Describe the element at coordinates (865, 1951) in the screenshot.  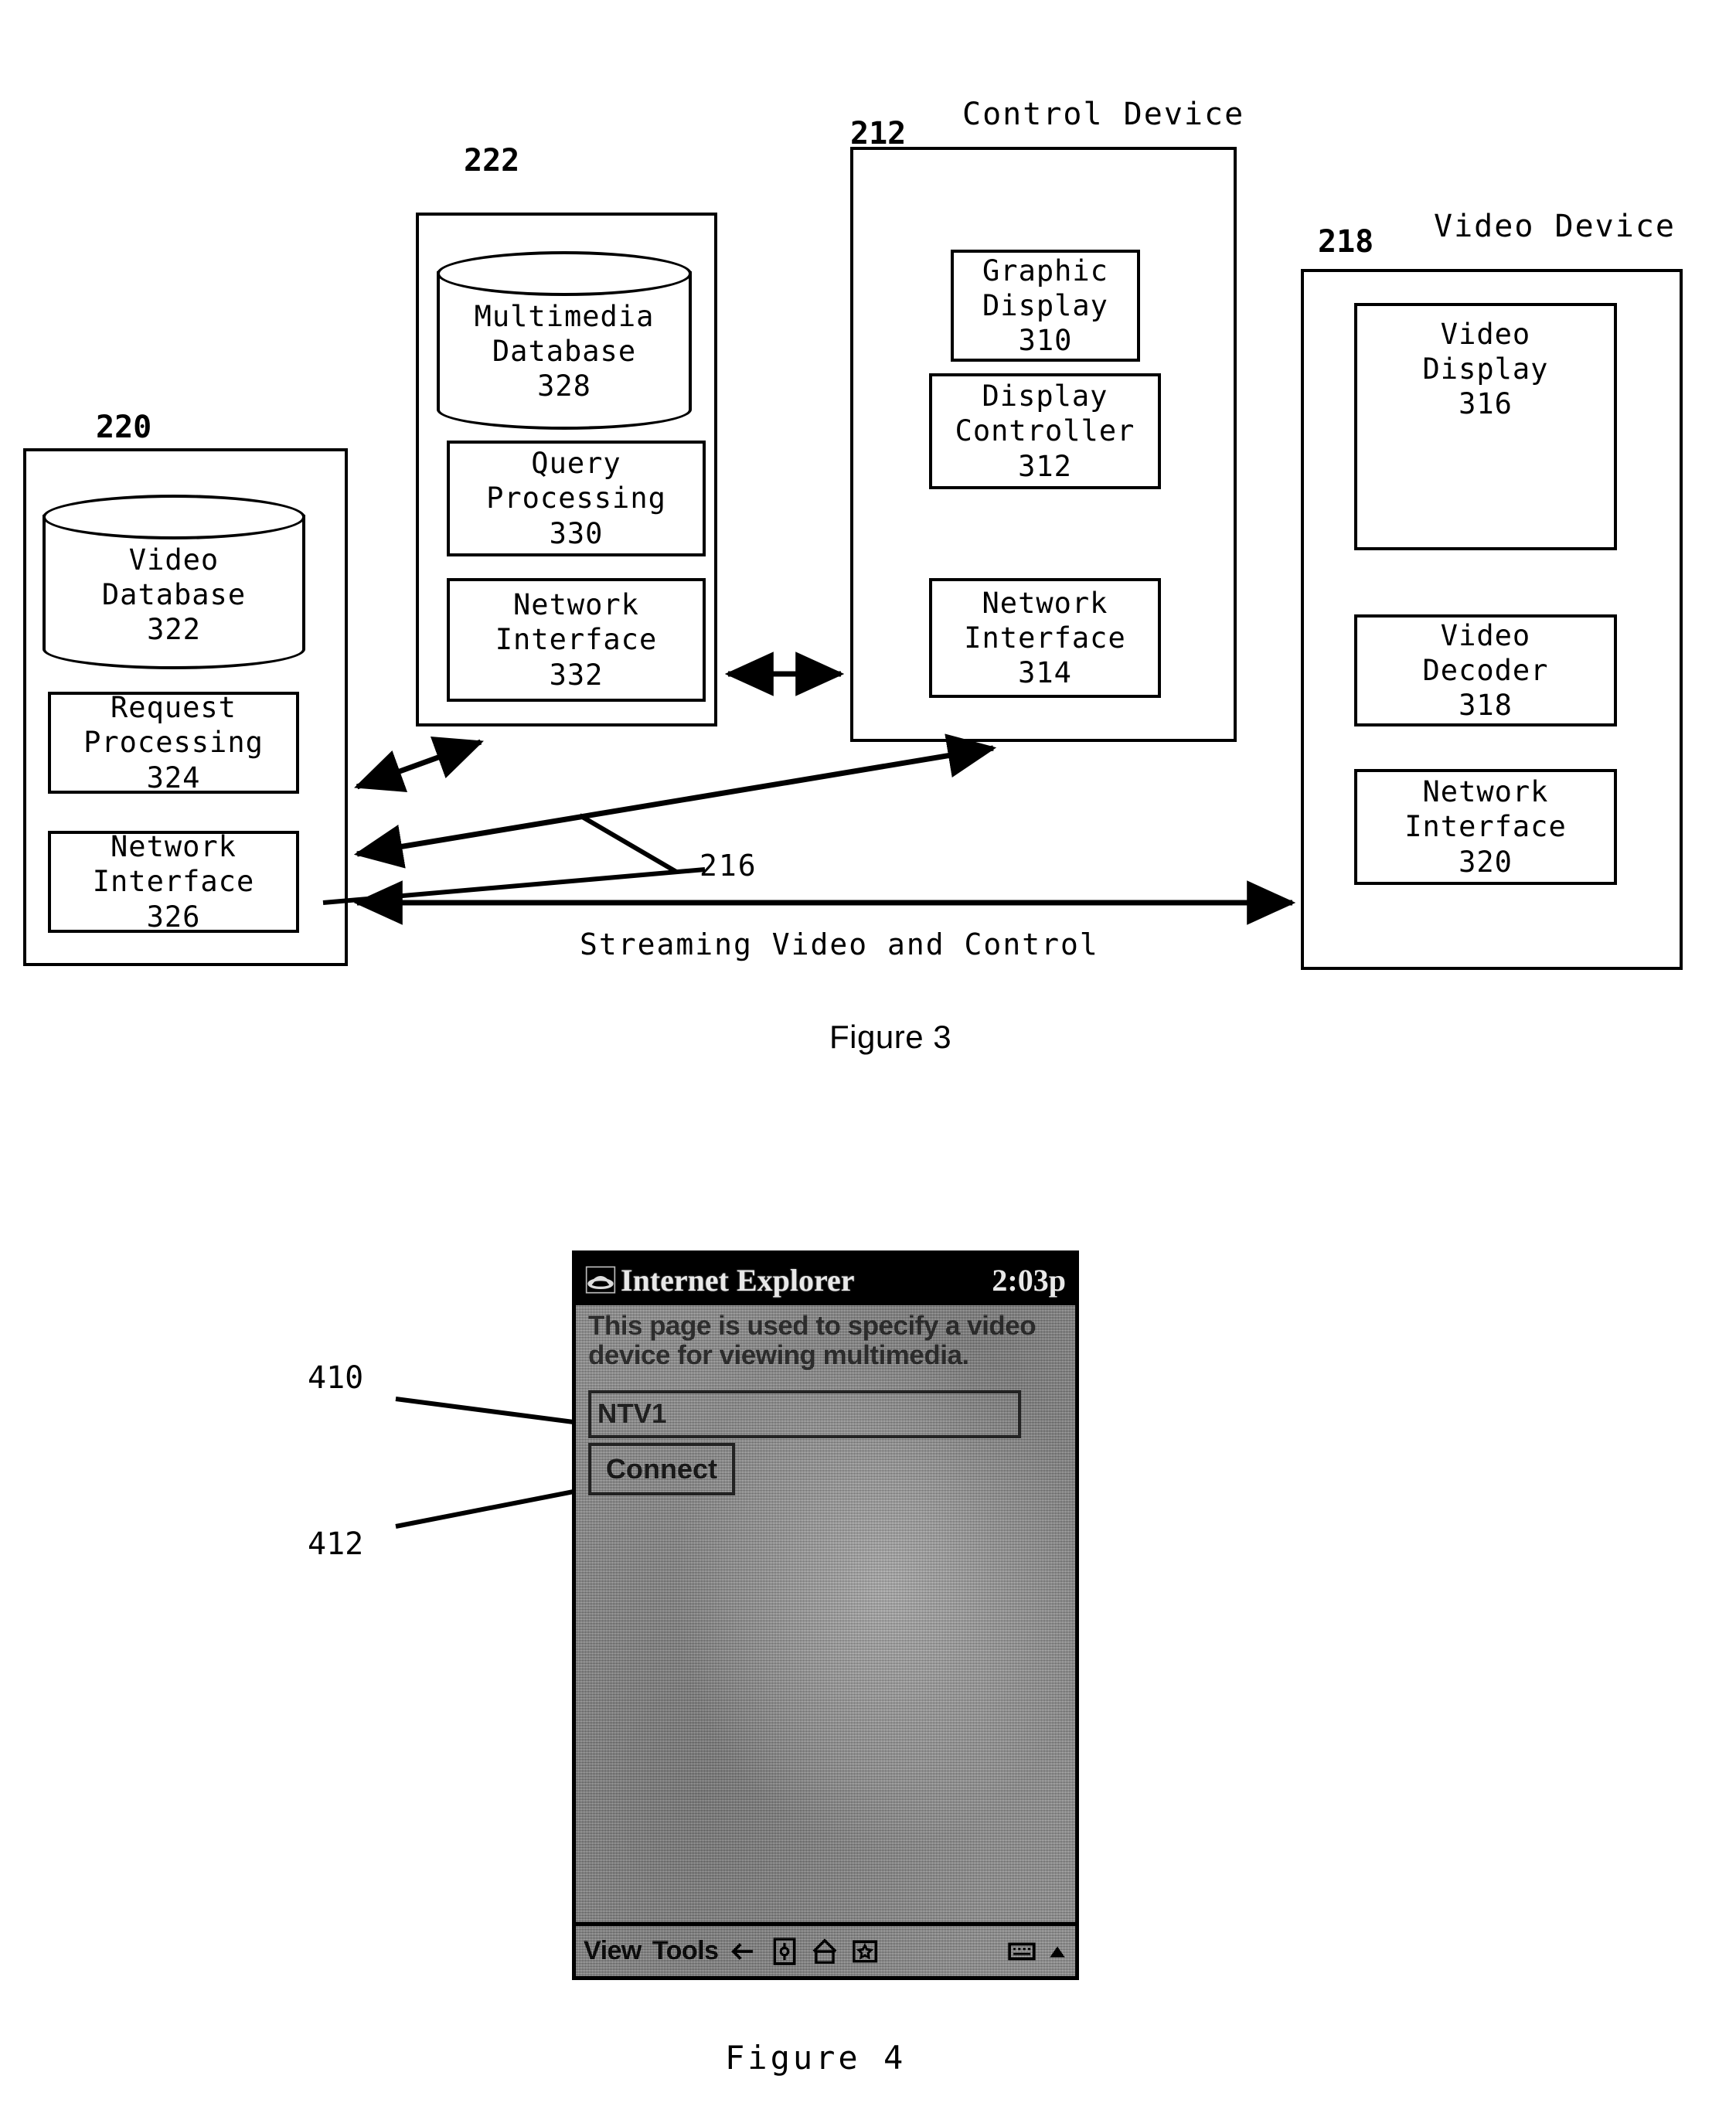
I see `favorites-icon` at that location.